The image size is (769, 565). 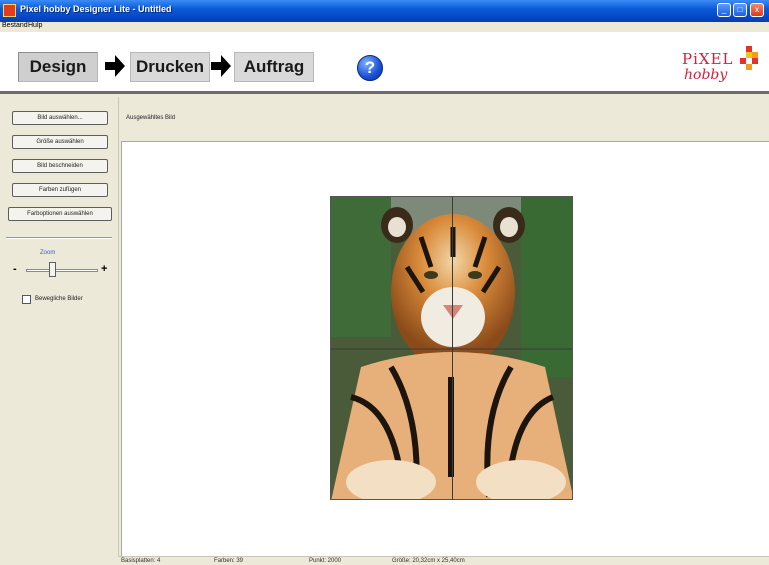 What do you see at coordinates (141, 561) in the screenshot?
I see `status-baseplates: Basisplatten: 4` at bounding box center [141, 561].